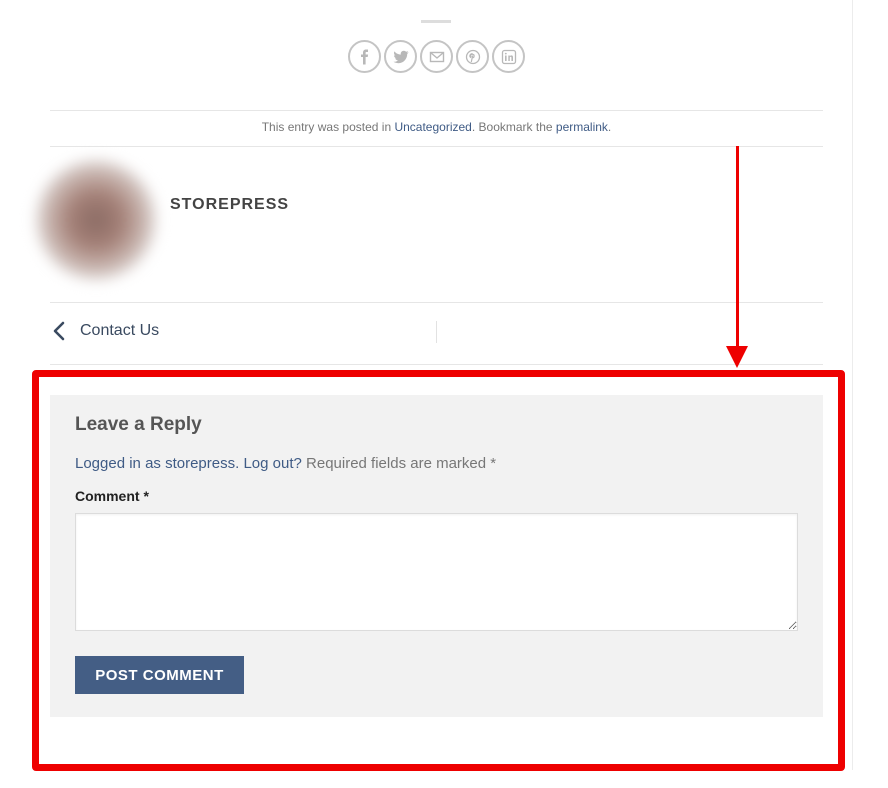 This screenshot has height=788, width=888. I want to click on linkedin-icon, so click(508, 56).